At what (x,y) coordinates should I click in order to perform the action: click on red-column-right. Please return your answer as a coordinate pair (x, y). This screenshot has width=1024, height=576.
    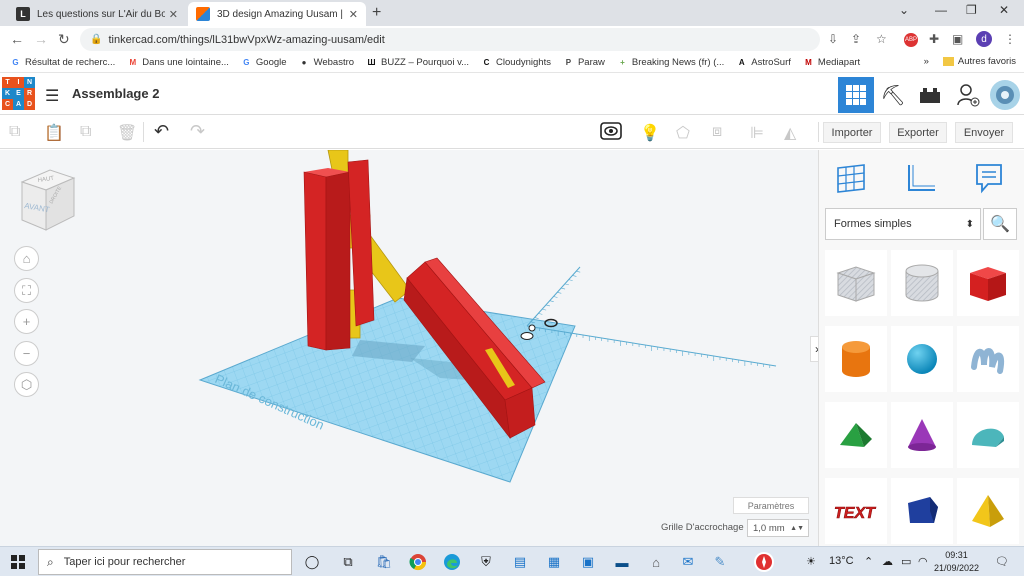
    Looking at the image, I should click on (338, 261).